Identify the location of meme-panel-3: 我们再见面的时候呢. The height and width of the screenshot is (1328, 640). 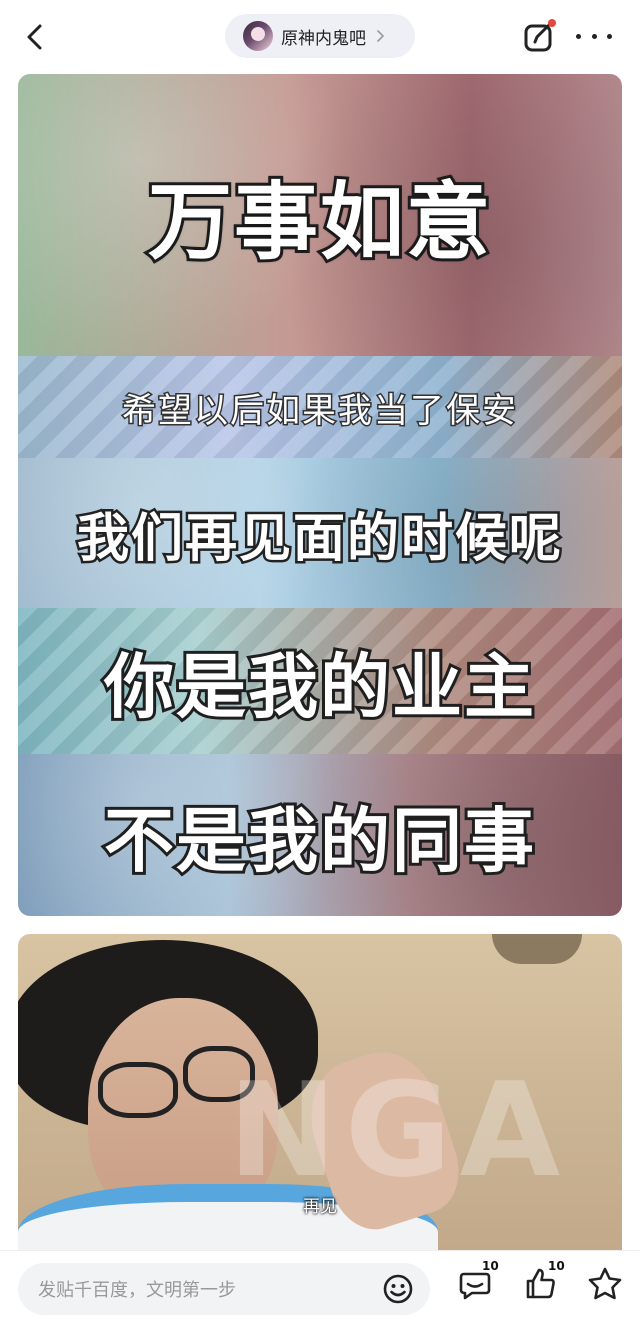
(320, 533).